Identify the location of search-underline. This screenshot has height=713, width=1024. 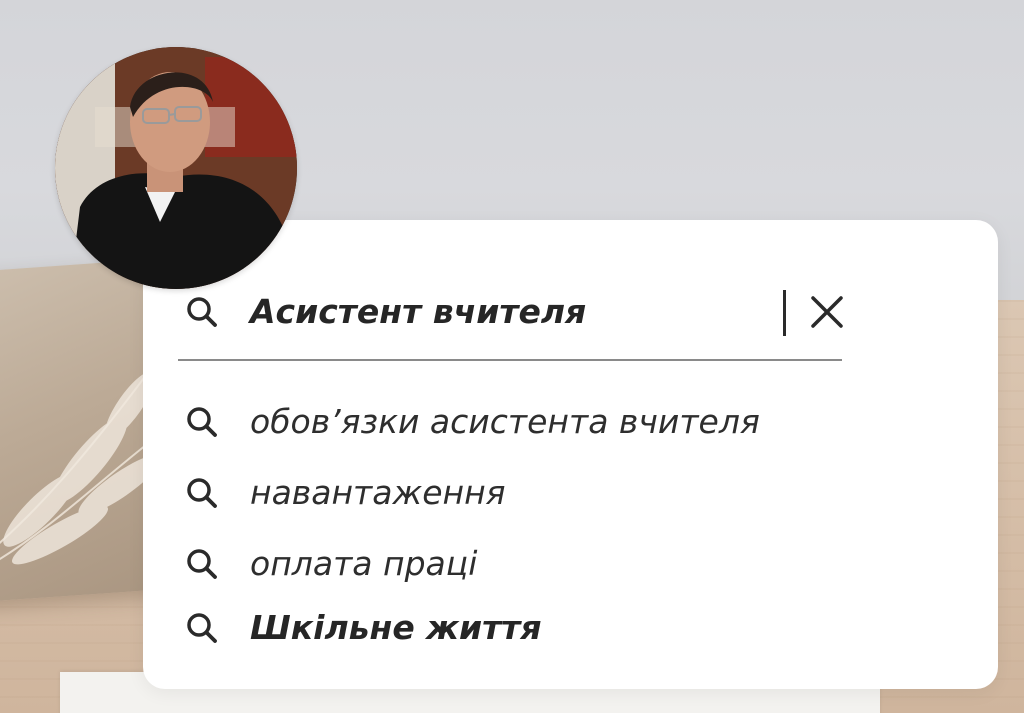
(510, 360).